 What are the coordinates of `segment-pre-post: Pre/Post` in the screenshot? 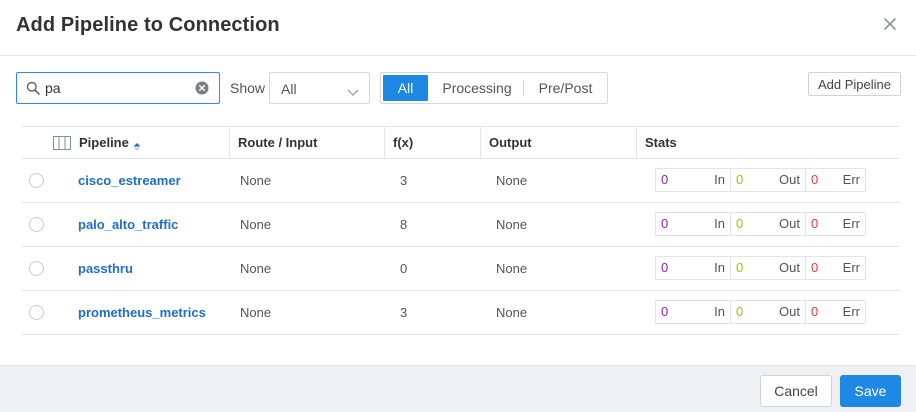 It's located at (565, 88).